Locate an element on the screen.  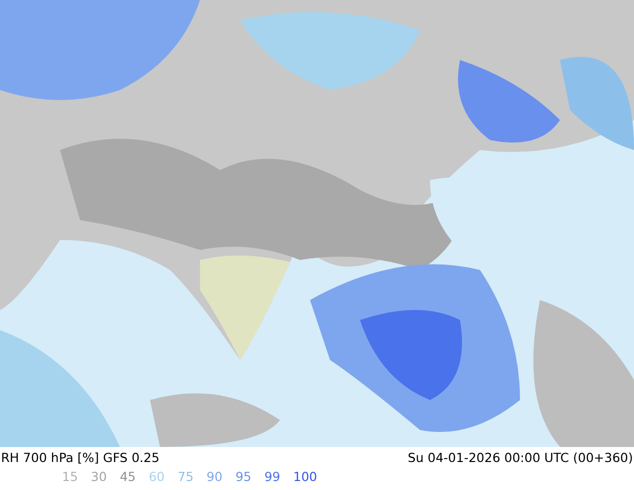
chart-title: RH 700 hPa [%] GFS 0.25 is located at coordinates (80, 457).